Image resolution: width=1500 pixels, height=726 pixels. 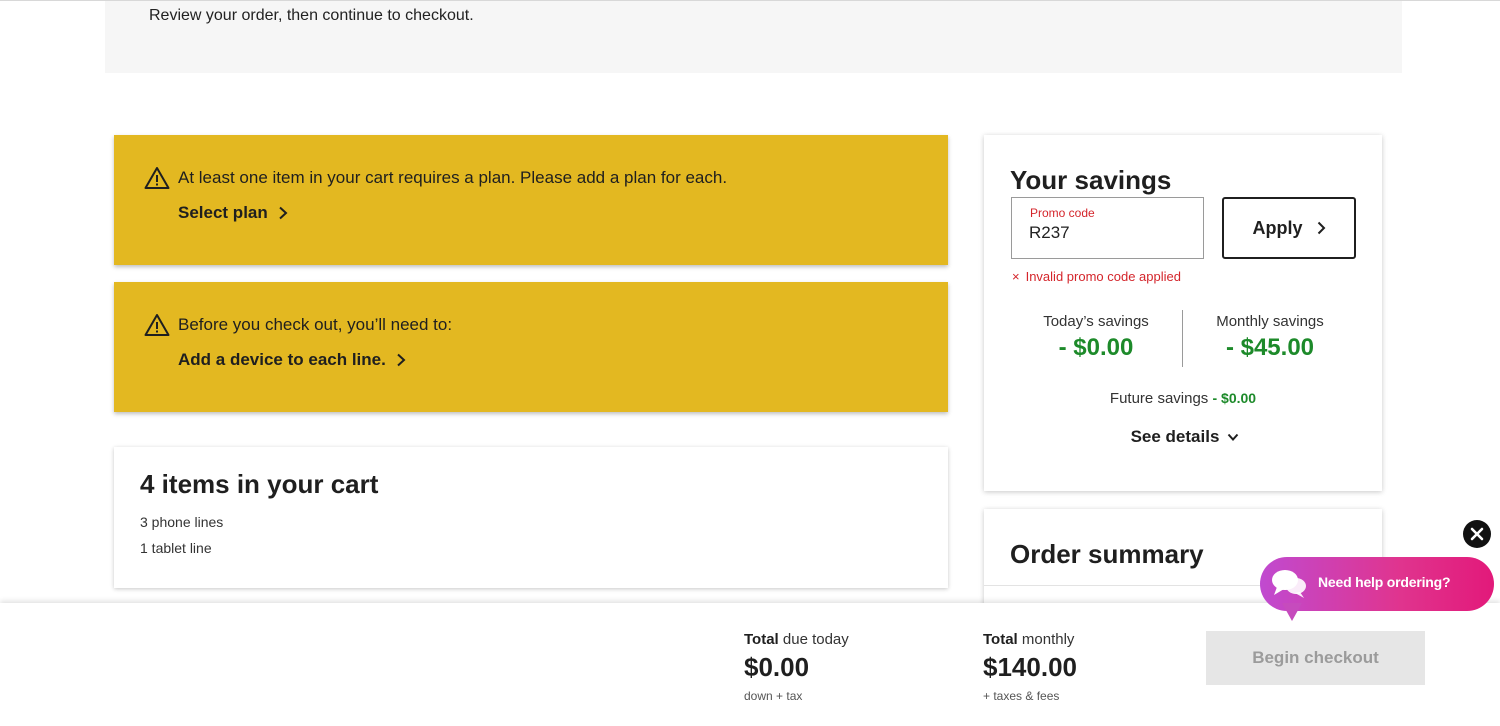 I want to click on promo-code-field: Promo code, so click(x=1107, y=228).